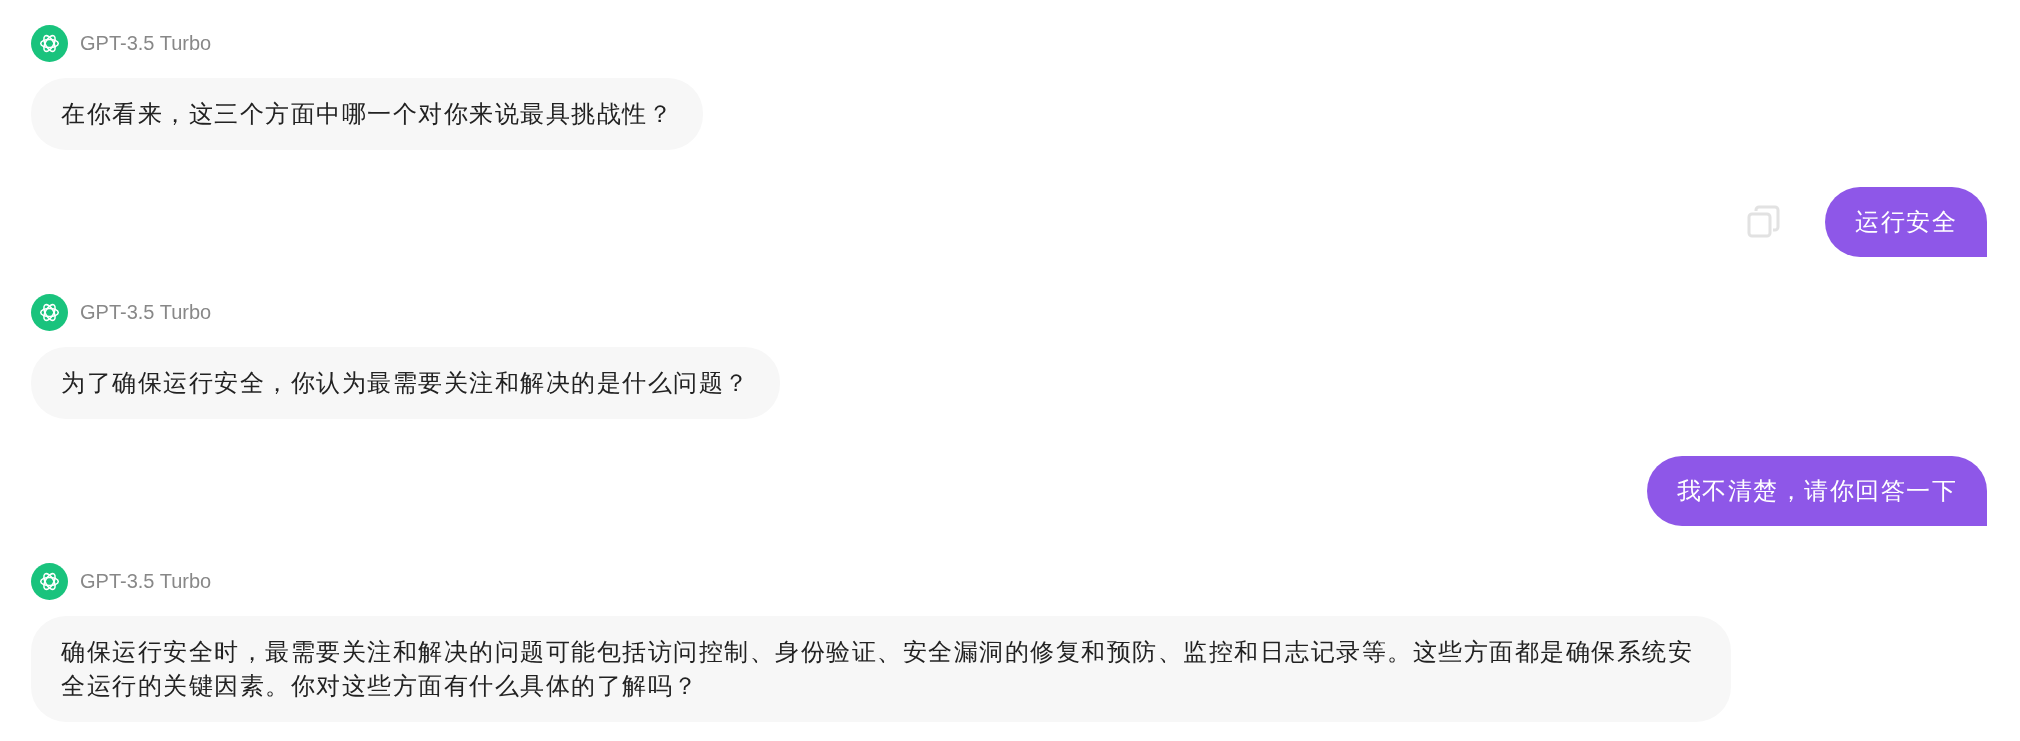  What do you see at coordinates (1906, 222) in the screenshot?
I see `user-message: 运行安全` at bounding box center [1906, 222].